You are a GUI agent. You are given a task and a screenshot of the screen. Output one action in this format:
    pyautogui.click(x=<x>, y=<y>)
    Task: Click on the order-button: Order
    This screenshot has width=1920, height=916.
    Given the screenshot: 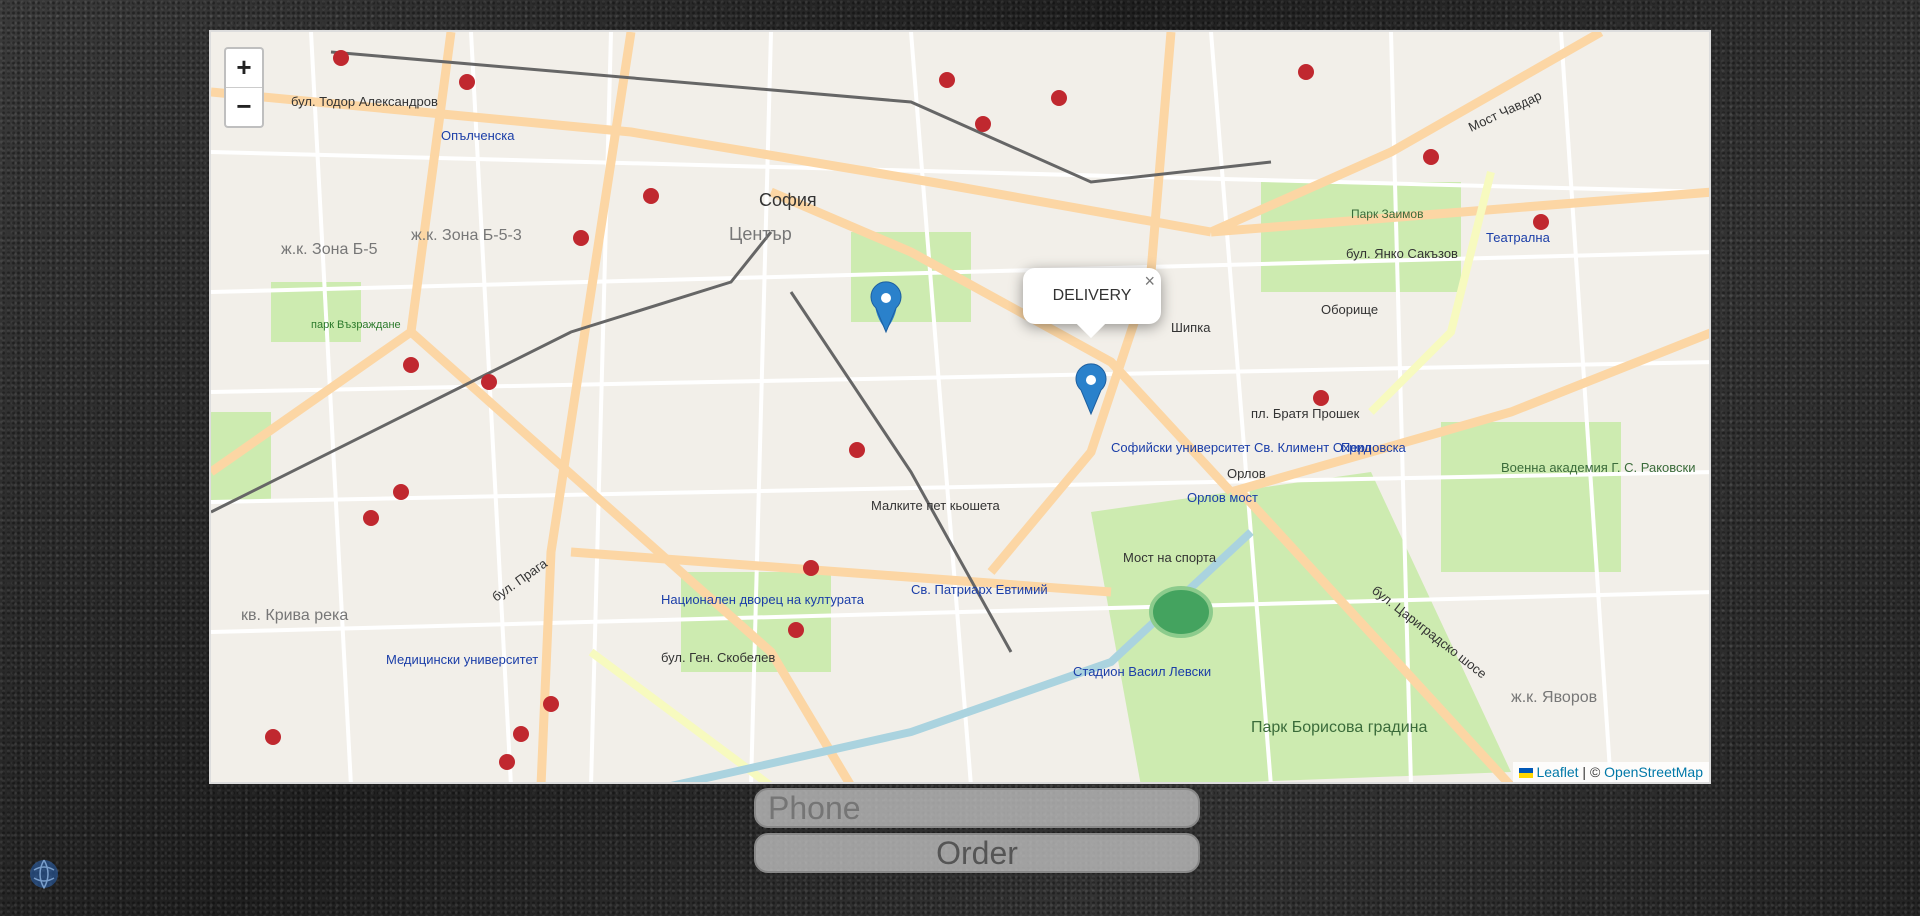 What is the action you would take?
    pyautogui.click(x=977, y=853)
    